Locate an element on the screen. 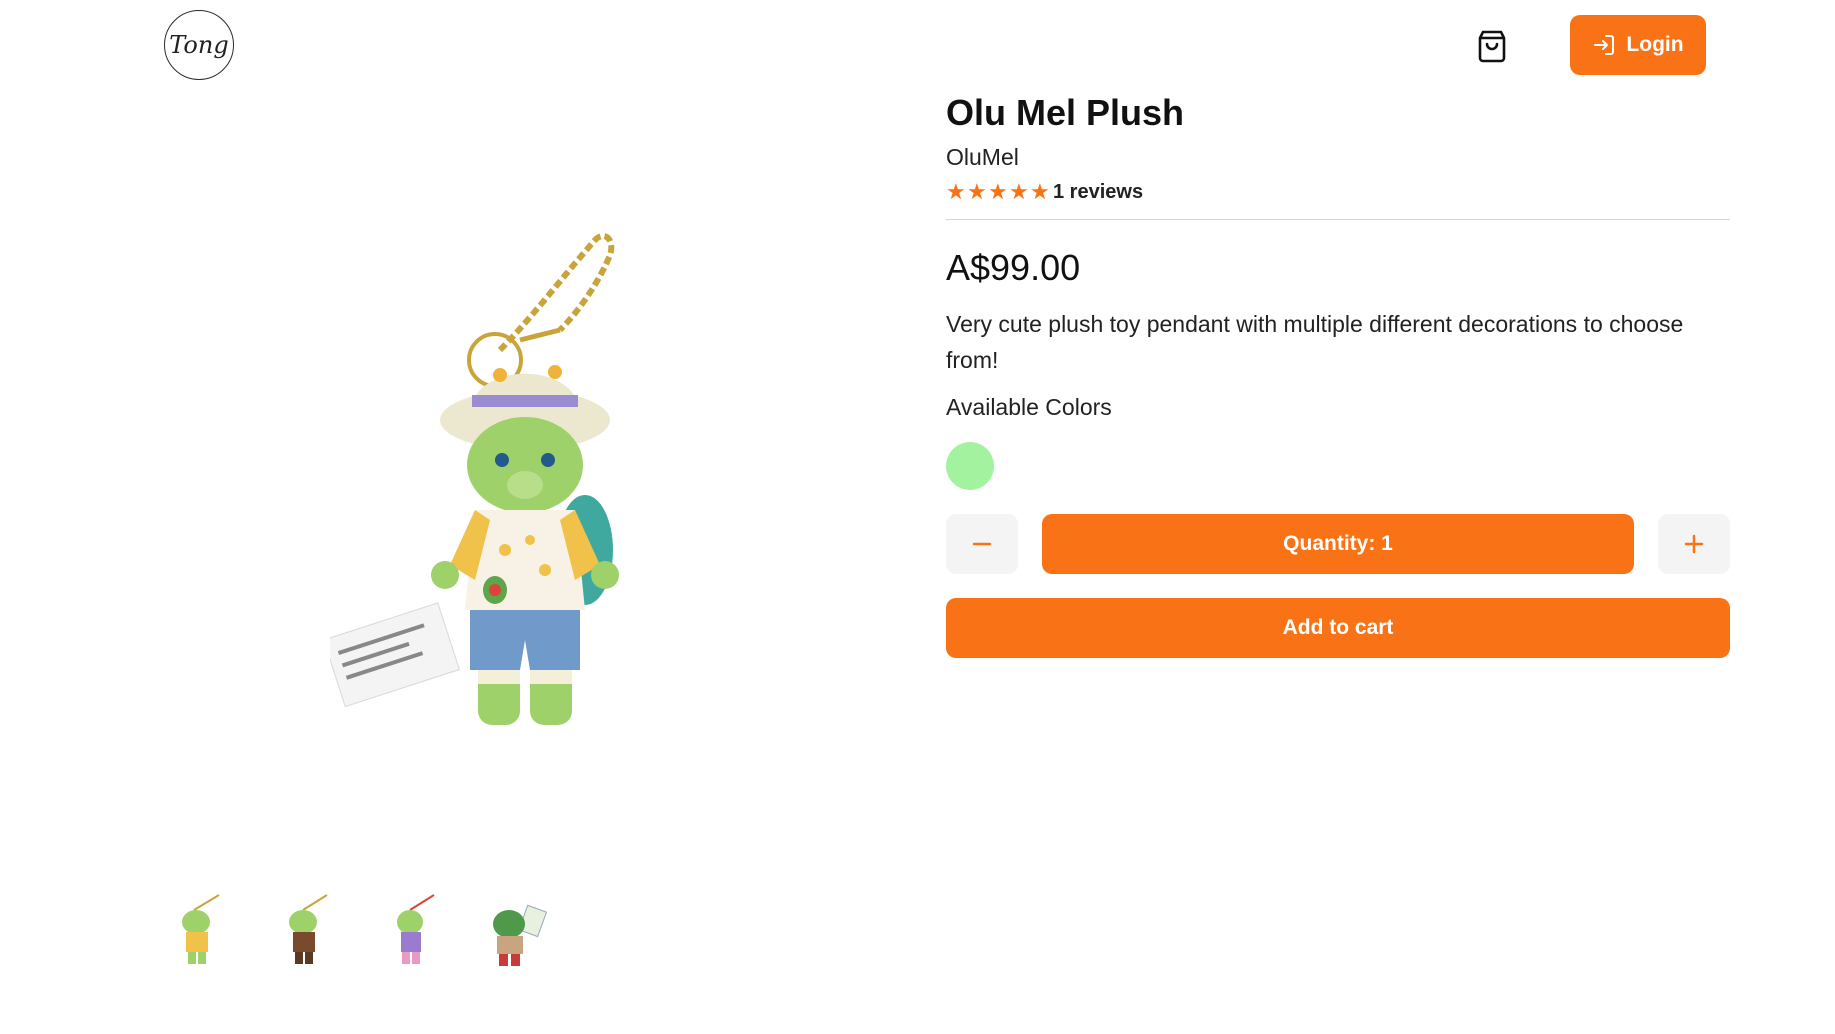  shopping-bag-icon is located at coordinates (1492, 46).